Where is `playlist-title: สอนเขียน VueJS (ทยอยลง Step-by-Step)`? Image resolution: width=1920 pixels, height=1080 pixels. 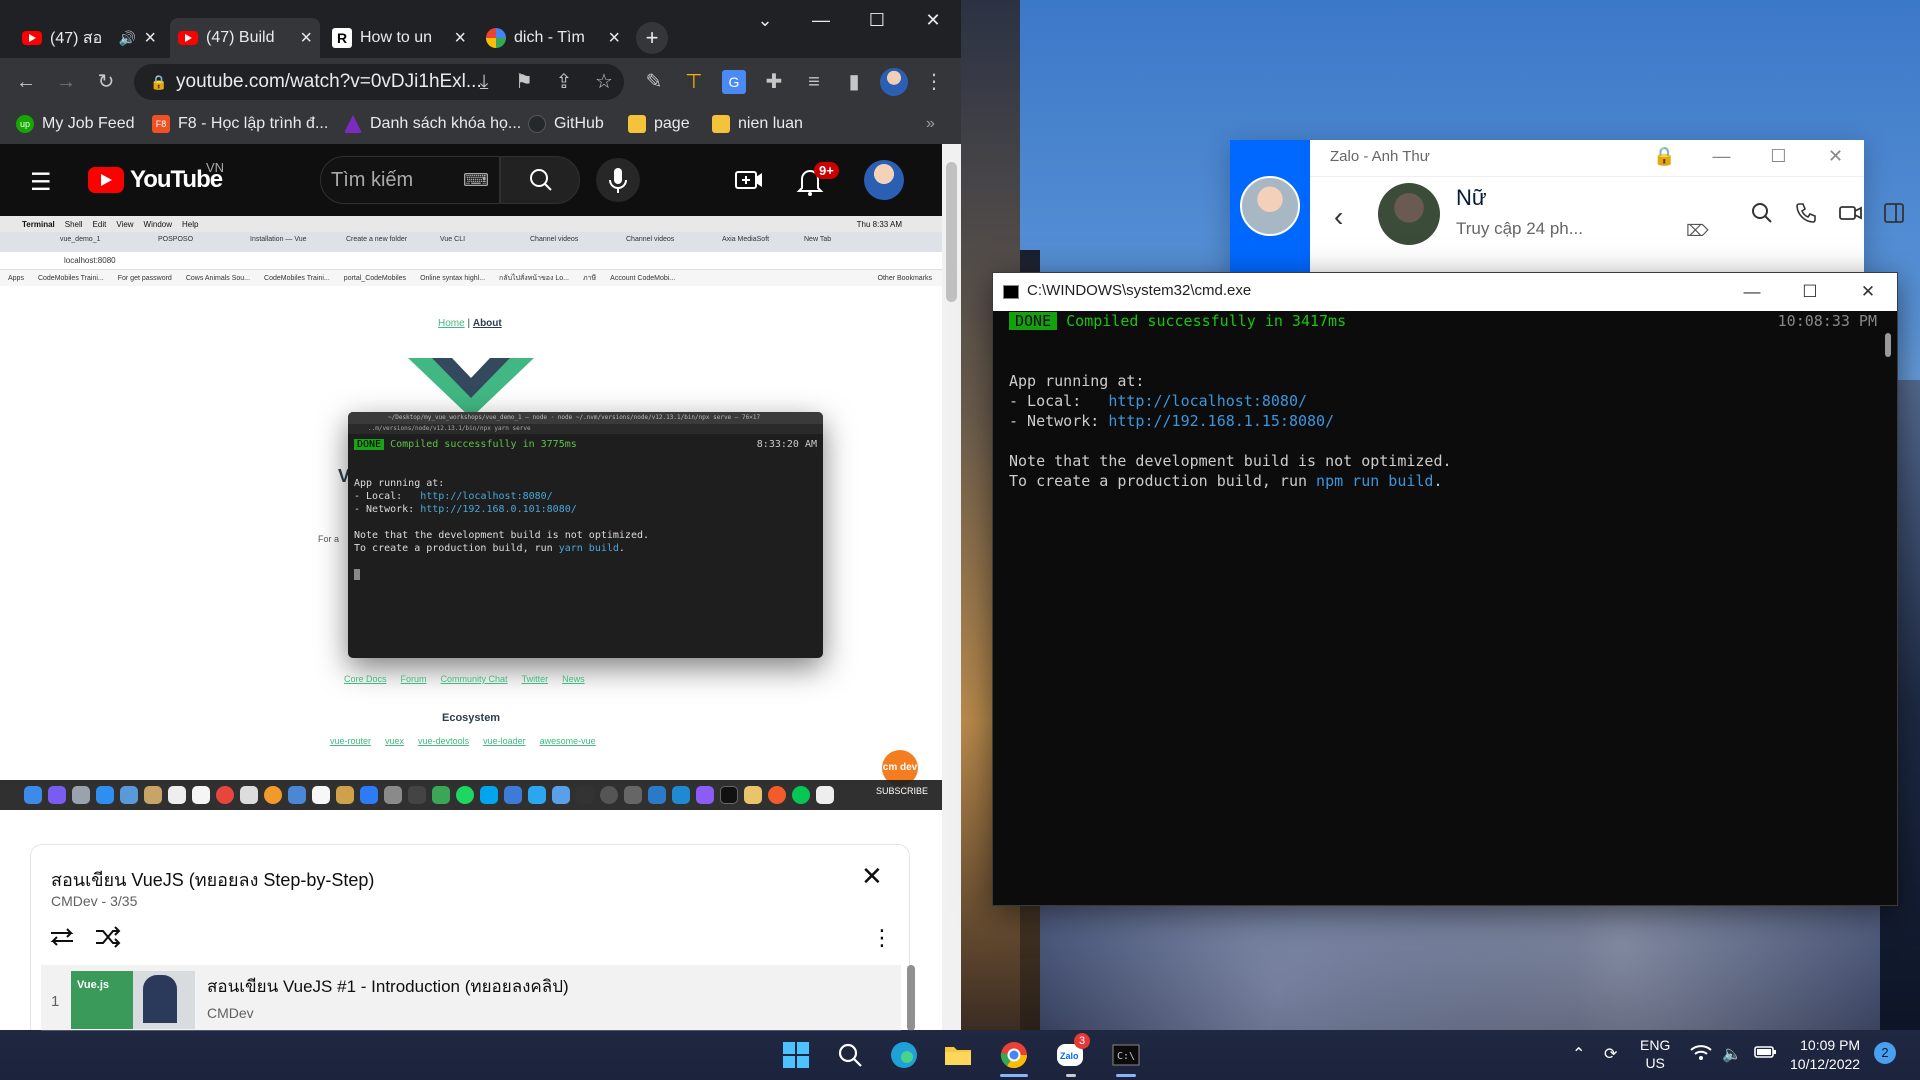 playlist-title: สอนเขียน VueJS (ทยอยลง Step-by-Step) is located at coordinates (212, 879).